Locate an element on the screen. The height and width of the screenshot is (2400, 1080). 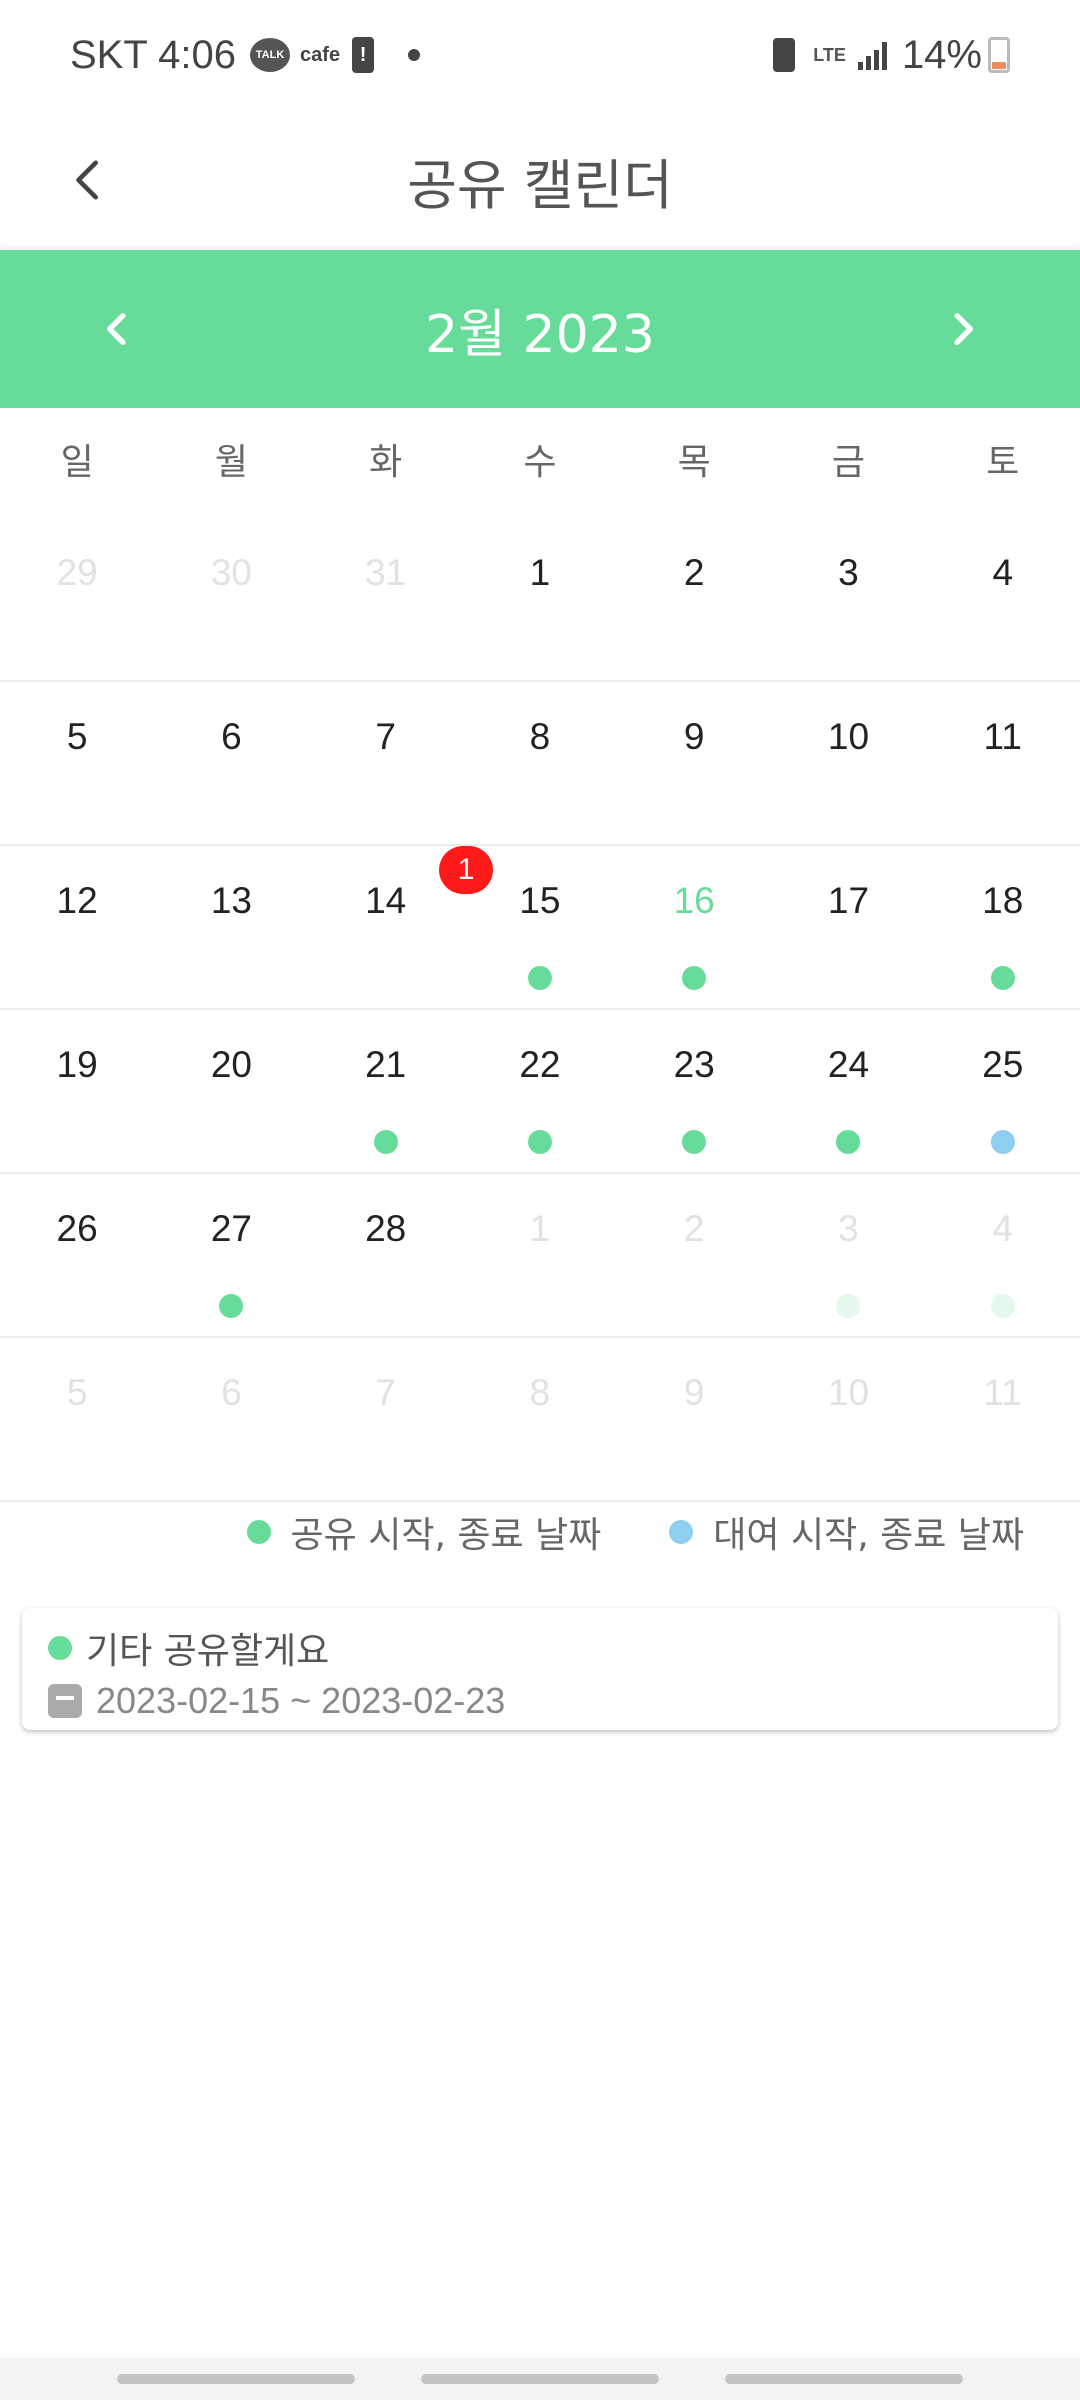
day-number: 6 is located at coordinates (231, 736).